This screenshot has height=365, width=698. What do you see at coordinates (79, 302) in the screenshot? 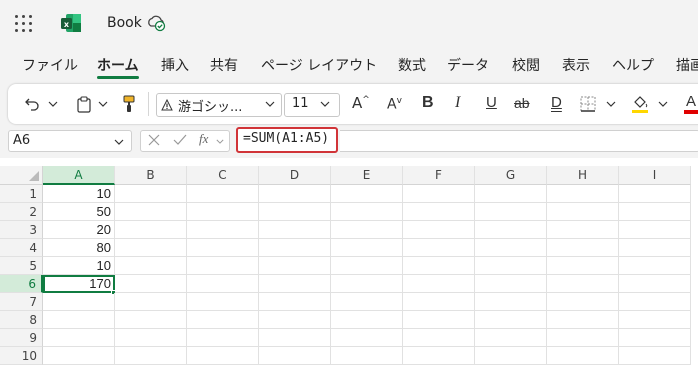
I see `cell-a7` at bounding box center [79, 302].